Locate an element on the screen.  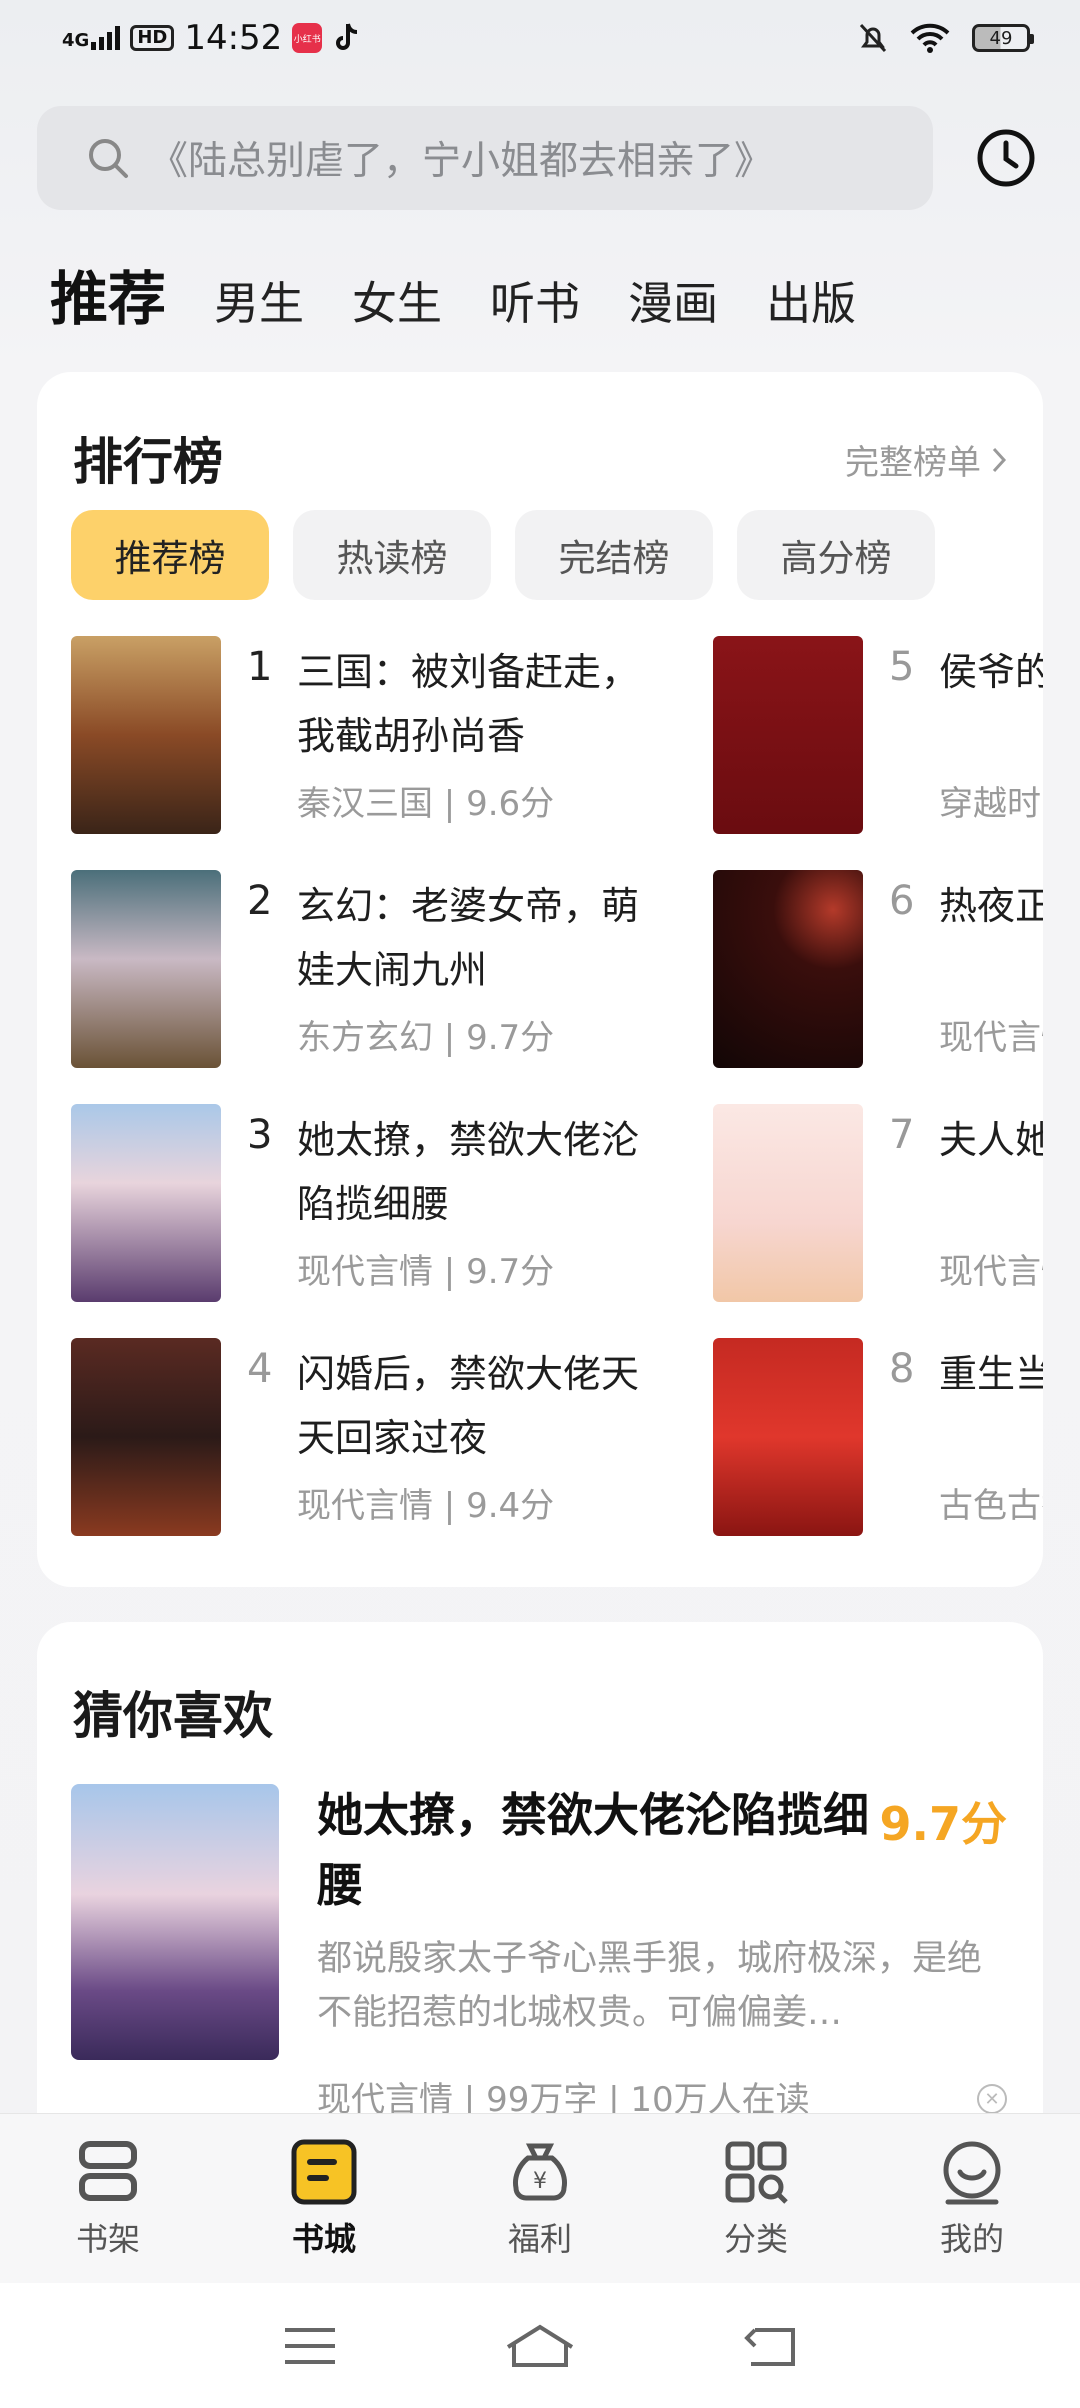
book-meta: 东方玄幻 | 9.7分 is located at coordinates (426, 1038).